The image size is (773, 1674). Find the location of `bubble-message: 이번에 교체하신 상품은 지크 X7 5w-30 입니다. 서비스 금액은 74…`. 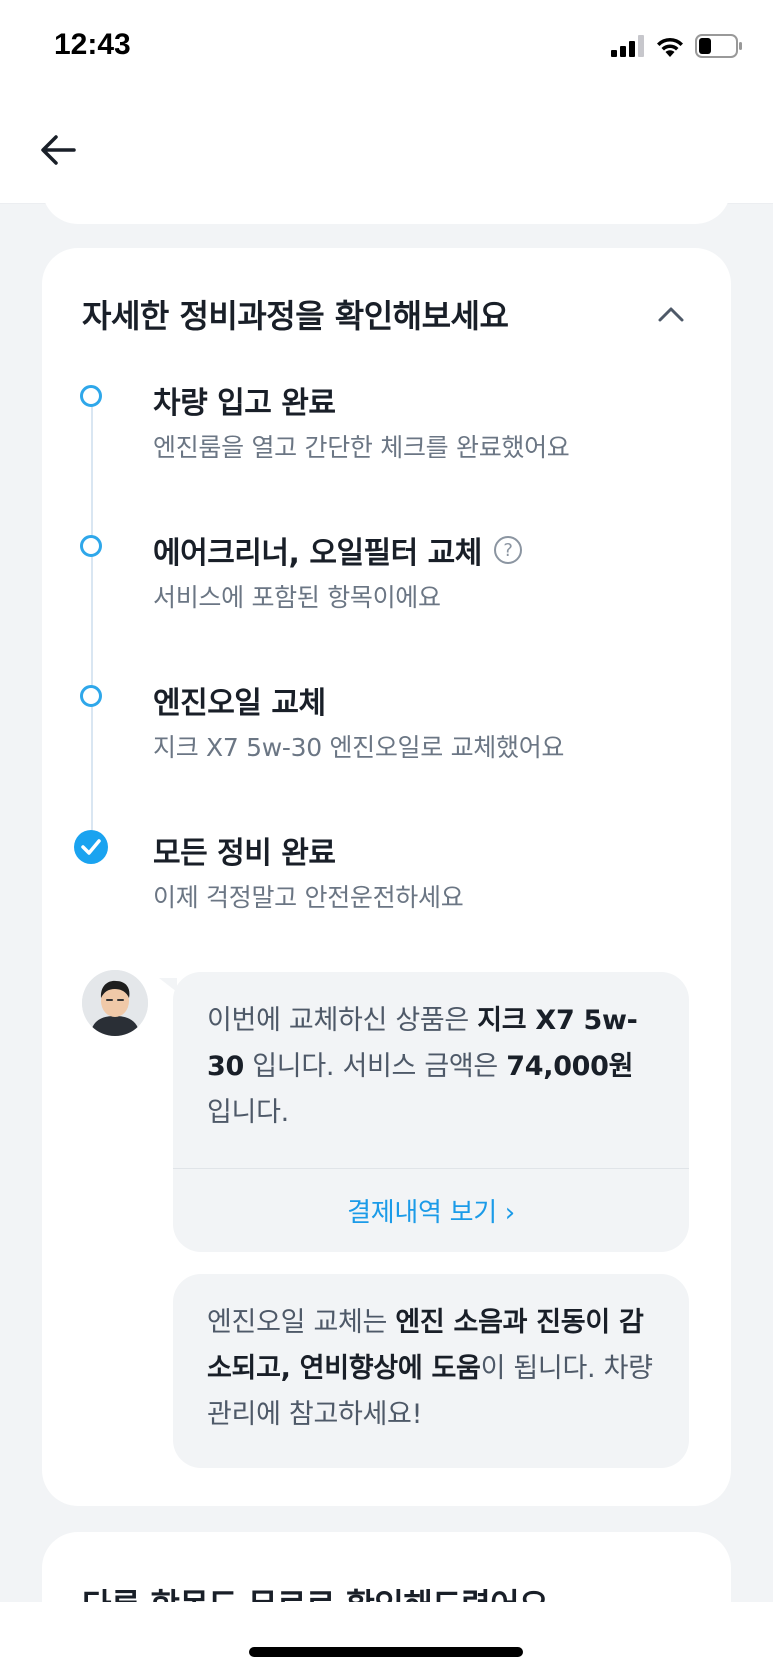

bubble-message: 이번에 교체하신 상품은 지크 X7 5w-30 입니다. 서비스 금액은 74… is located at coordinates (422, 1066).